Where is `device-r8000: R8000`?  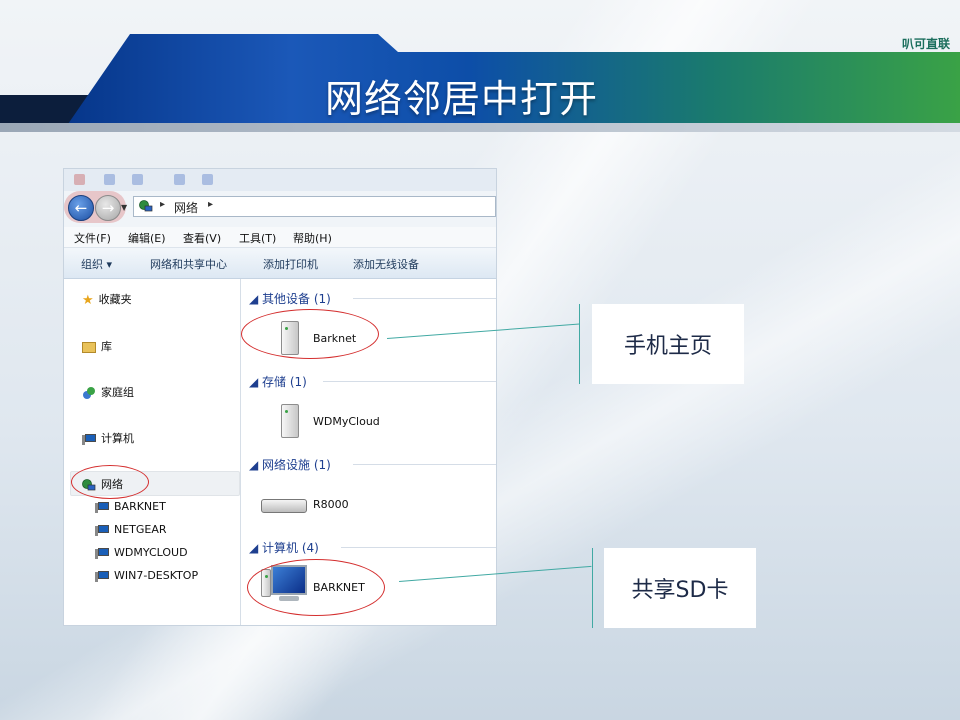
device-r8000: R8000 is located at coordinates (331, 504).